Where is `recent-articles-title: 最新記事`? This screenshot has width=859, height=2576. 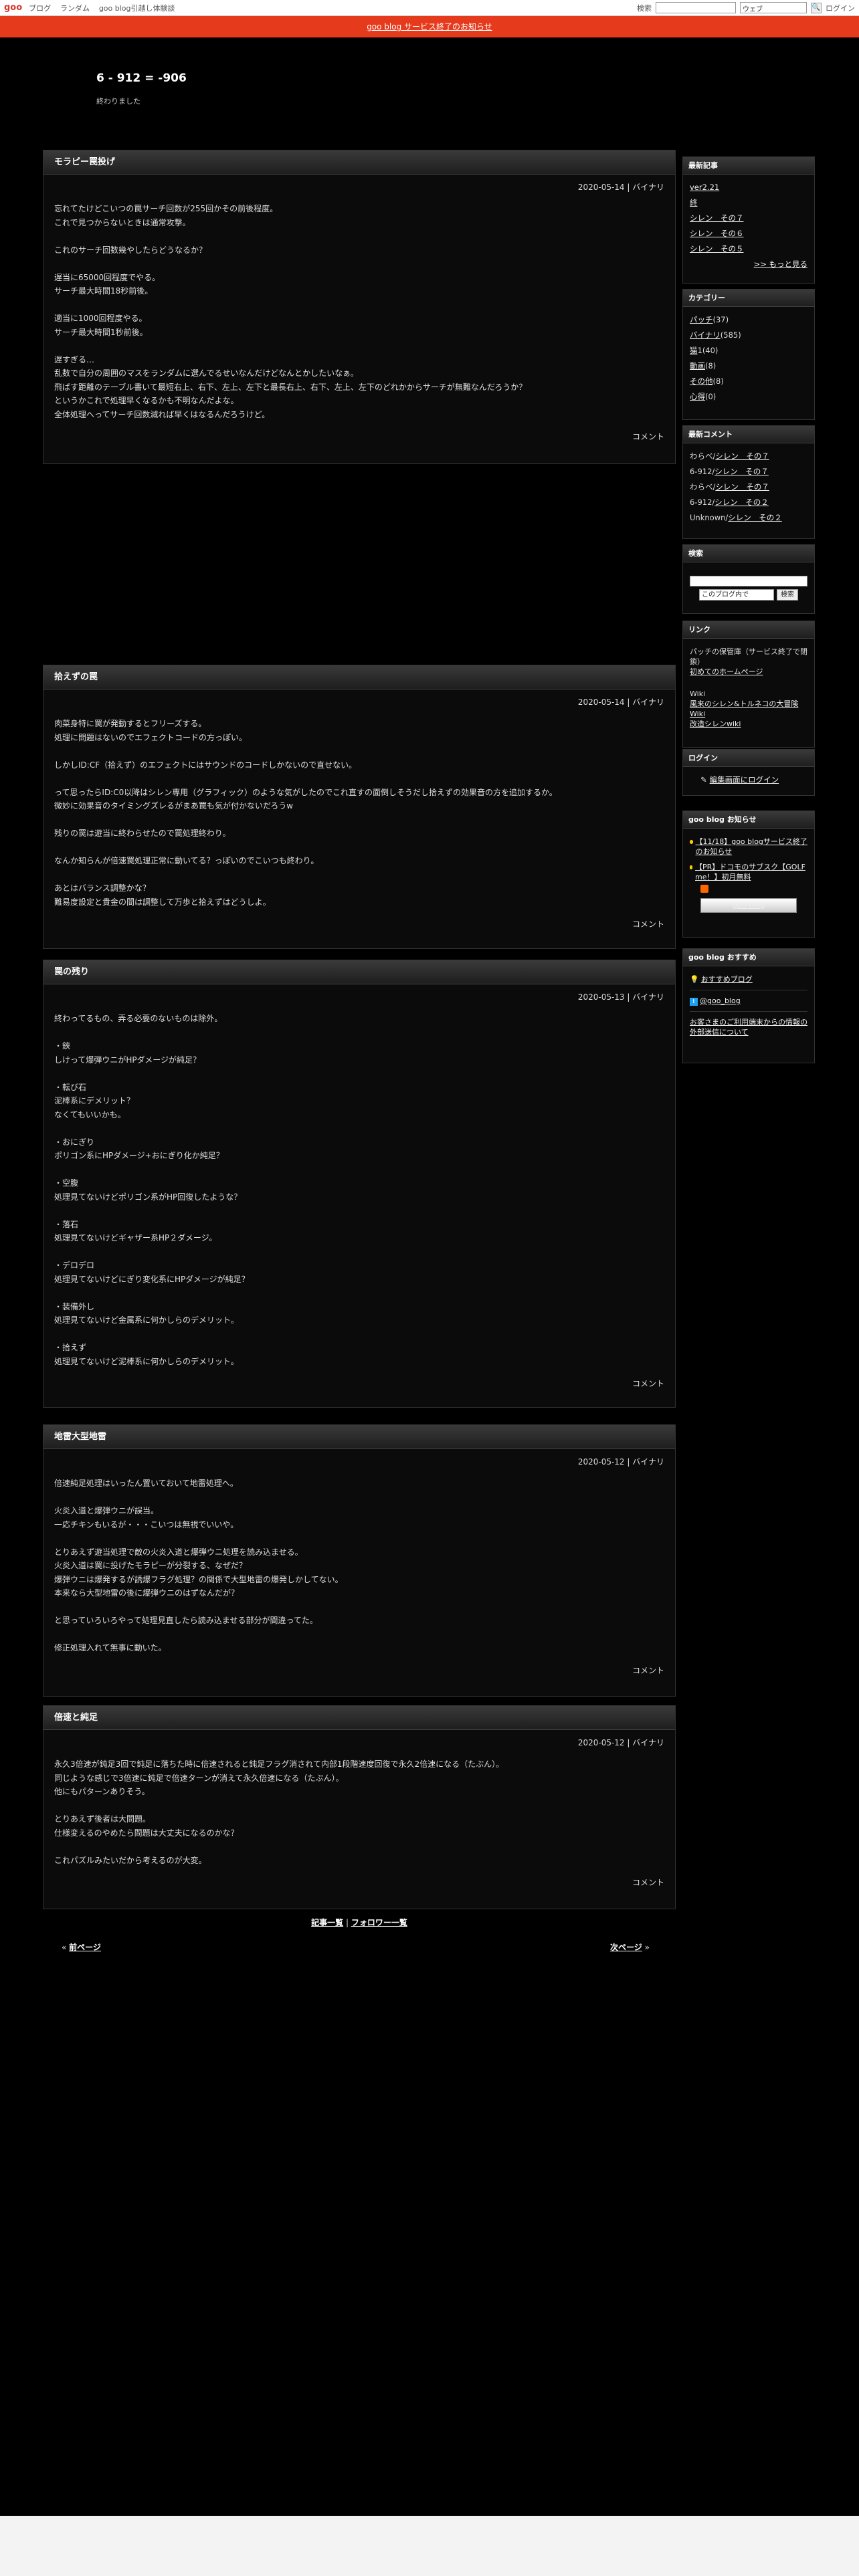
recent-articles-title: 最新記事 is located at coordinates (748, 166).